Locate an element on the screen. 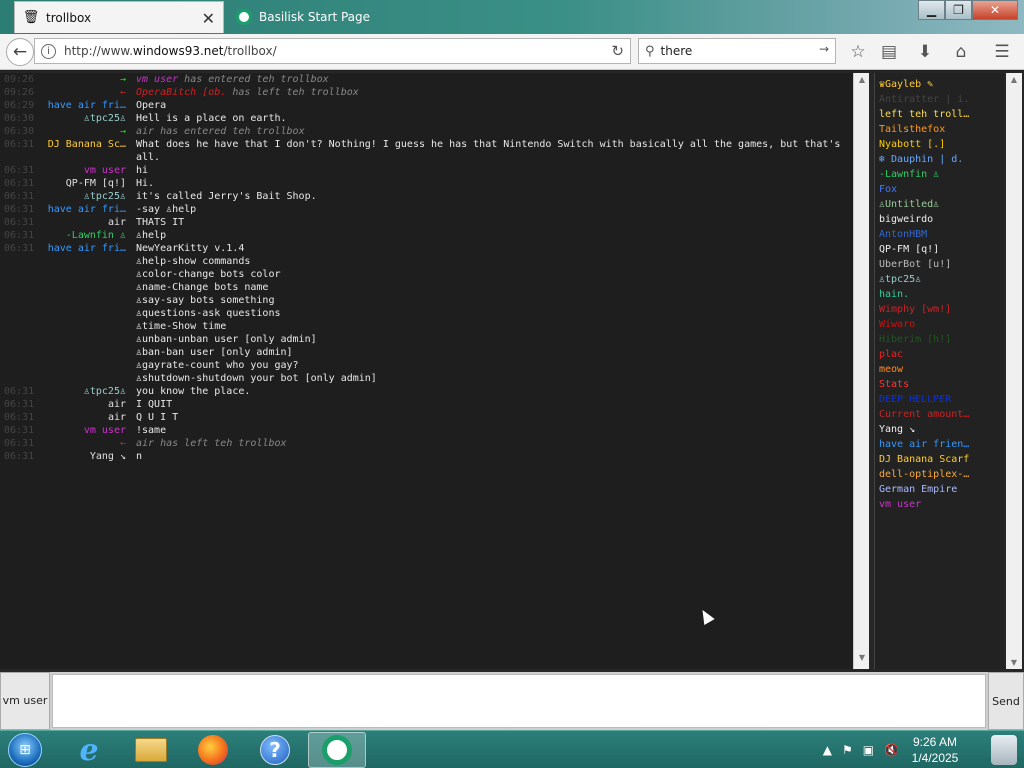 This screenshot has height=768, width=1024. user-list-item: QP-FM [q!] is located at coordinates (941, 249).